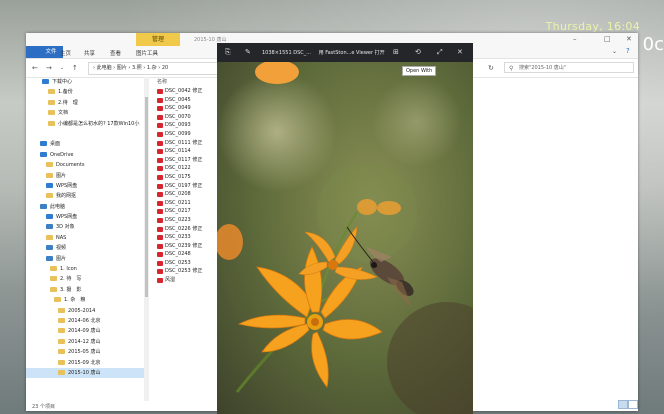 The image size is (664, 414). I want to click on file-name: DSC_0175, so click(178, 176).